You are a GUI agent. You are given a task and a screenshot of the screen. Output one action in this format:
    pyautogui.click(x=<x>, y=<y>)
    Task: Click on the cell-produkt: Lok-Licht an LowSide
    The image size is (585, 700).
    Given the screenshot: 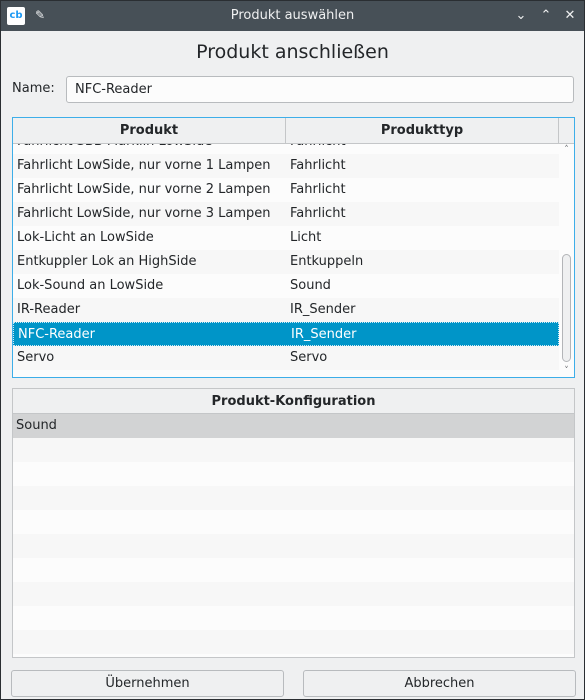 What is the action you would take?
    pyautogui.click(x=85, y=237)
    